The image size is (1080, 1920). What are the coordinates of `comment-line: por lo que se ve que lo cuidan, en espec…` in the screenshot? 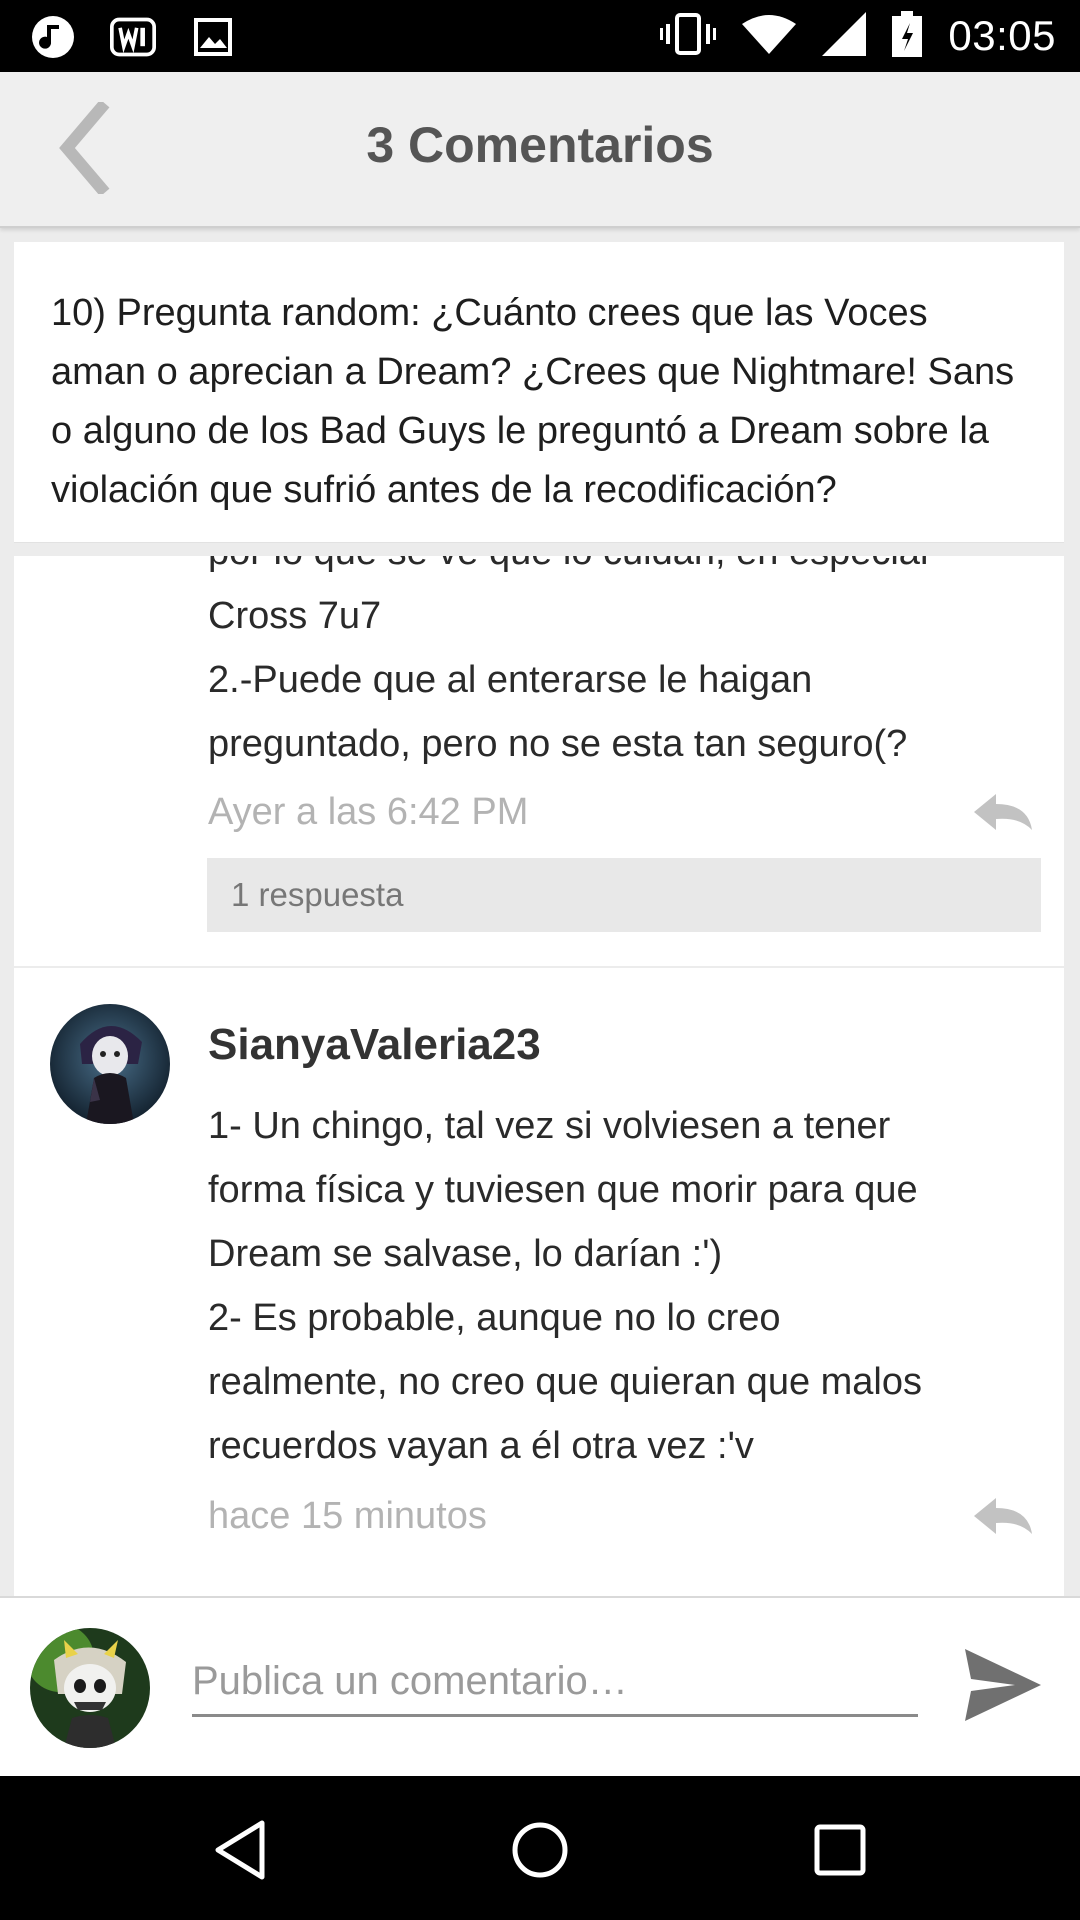 It's located at (623, 570).